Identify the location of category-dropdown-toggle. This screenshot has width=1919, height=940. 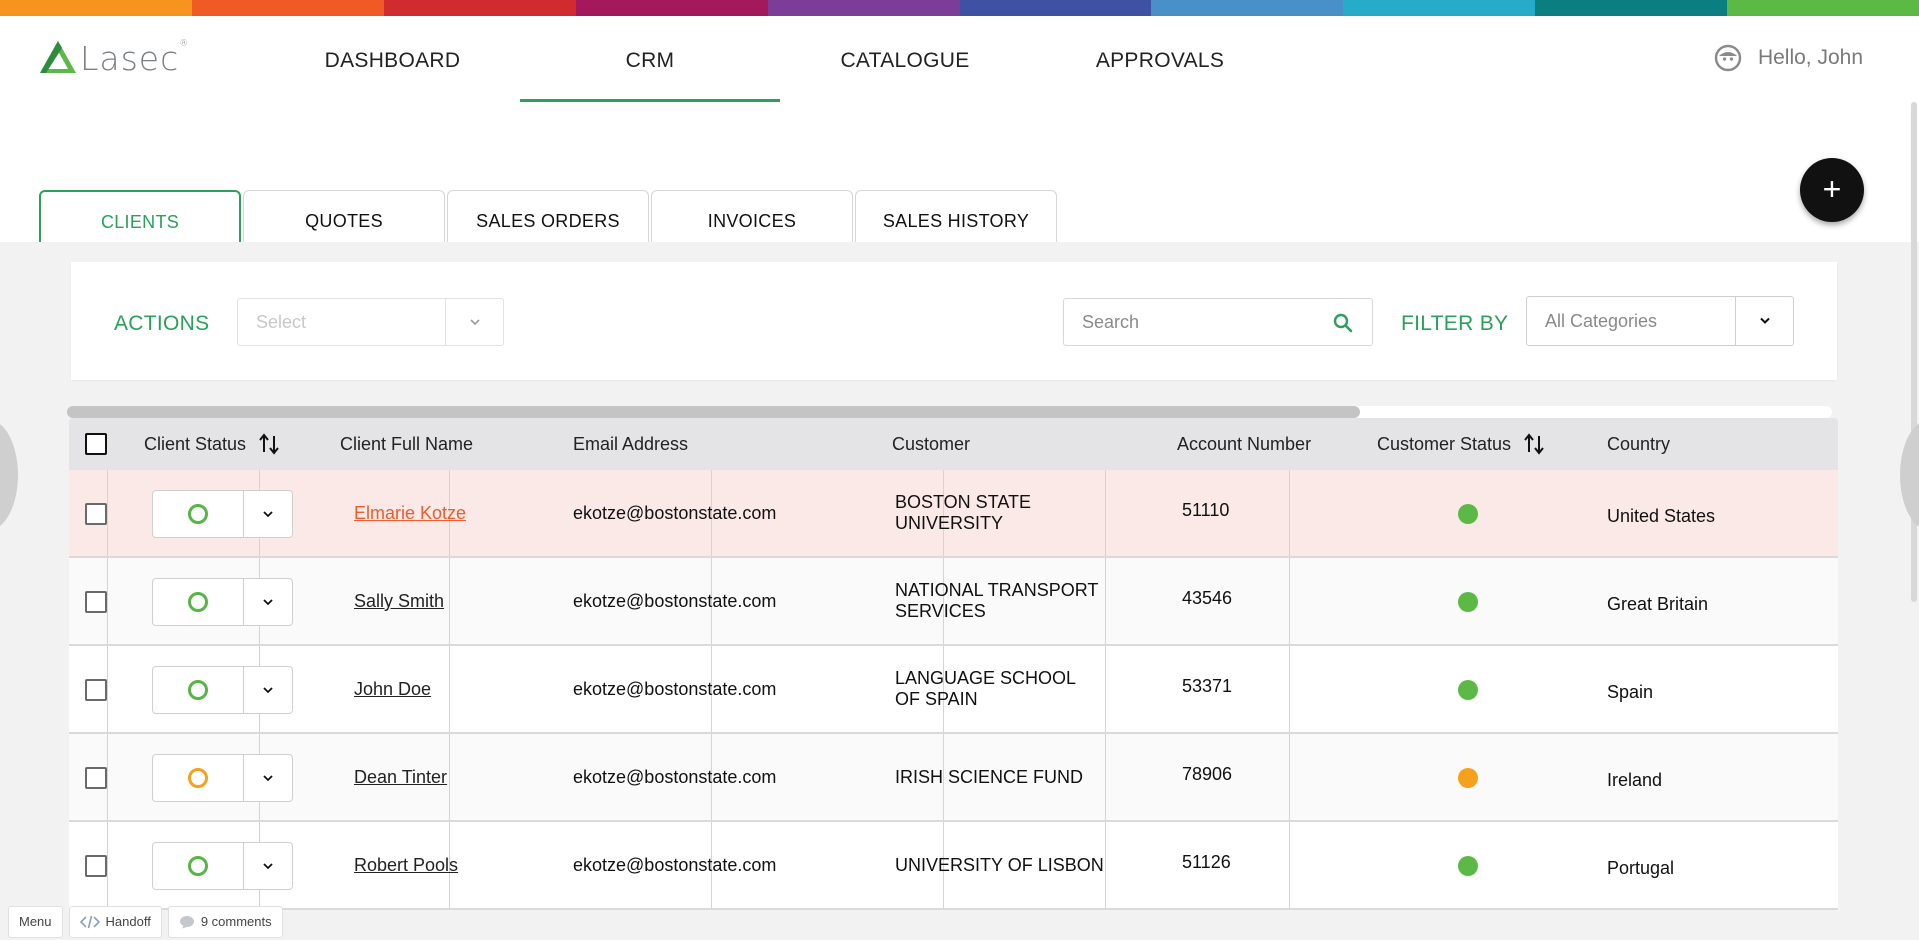
(1764, 321).